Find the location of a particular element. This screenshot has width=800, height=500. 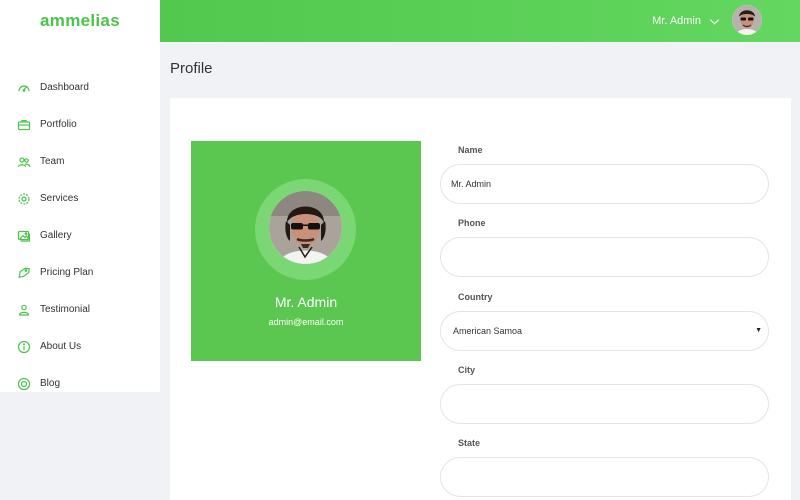

dashboard-gauge-icon is located at coordinates (24, 88).